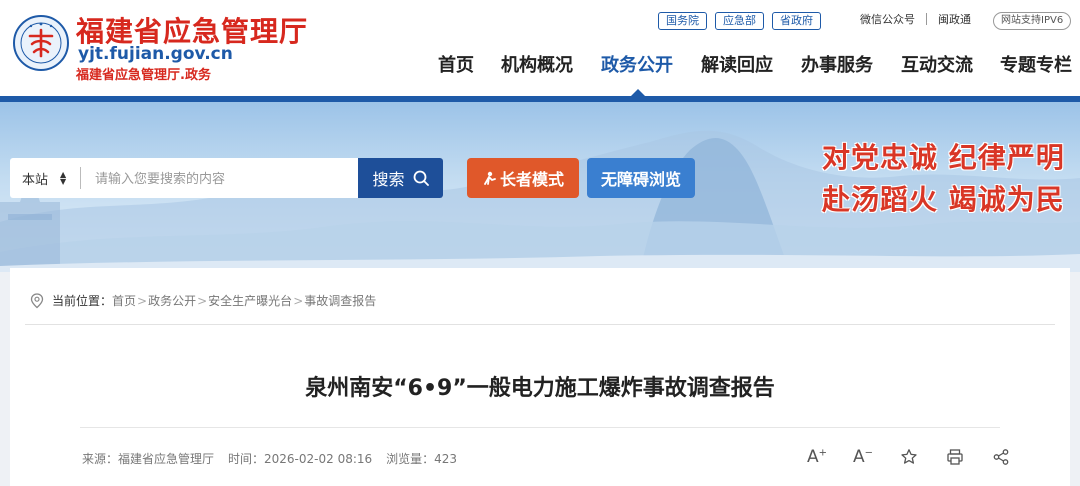 This screenshot has width=1080, height=486. What do you see at coordinates (300, 459) in the screenshot?
I see `article-time: 时间：2026-02-02 08:16` at bounding box center [300, 459].